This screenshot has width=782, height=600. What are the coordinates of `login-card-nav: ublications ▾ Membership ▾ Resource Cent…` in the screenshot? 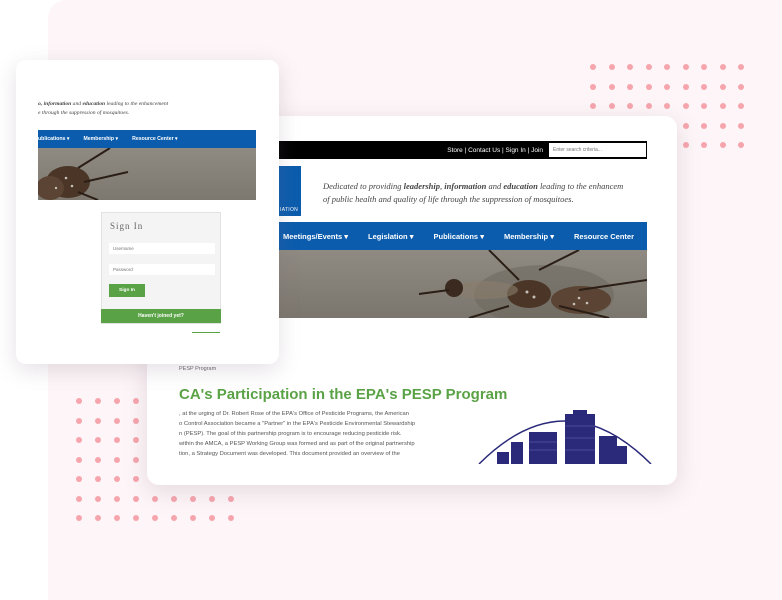 It's located at (147, 139).